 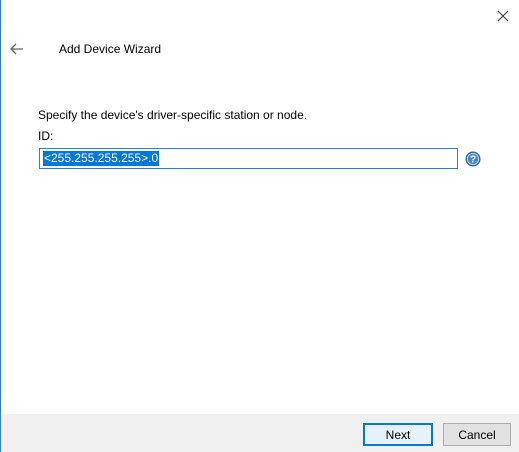 What do you see at coordinates (101, 158) in the screenshot?
I see `id-input-value: <255.255.255.255>.0` at bounding box center [101, 158].